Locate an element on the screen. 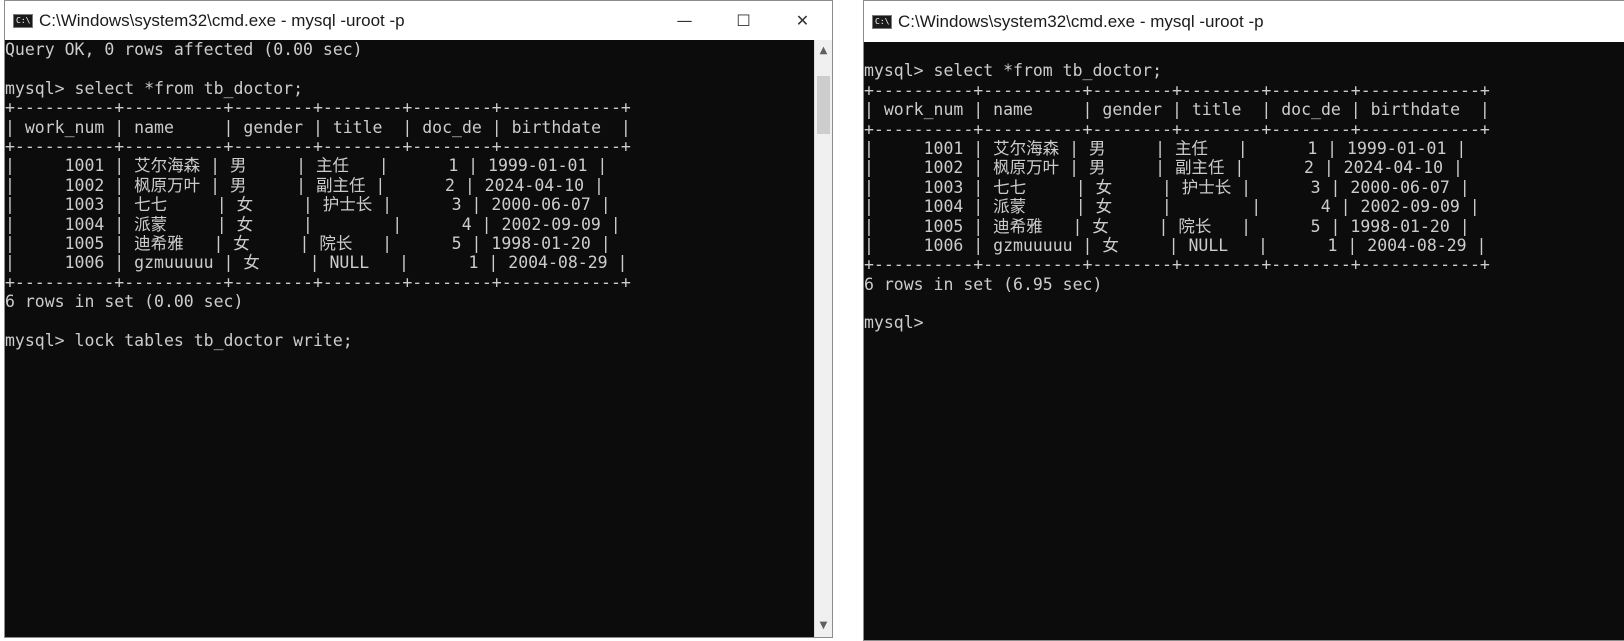  status-line: Query OK, 0 rows affected (0.00 sec) is located at coordinates (184, 49).